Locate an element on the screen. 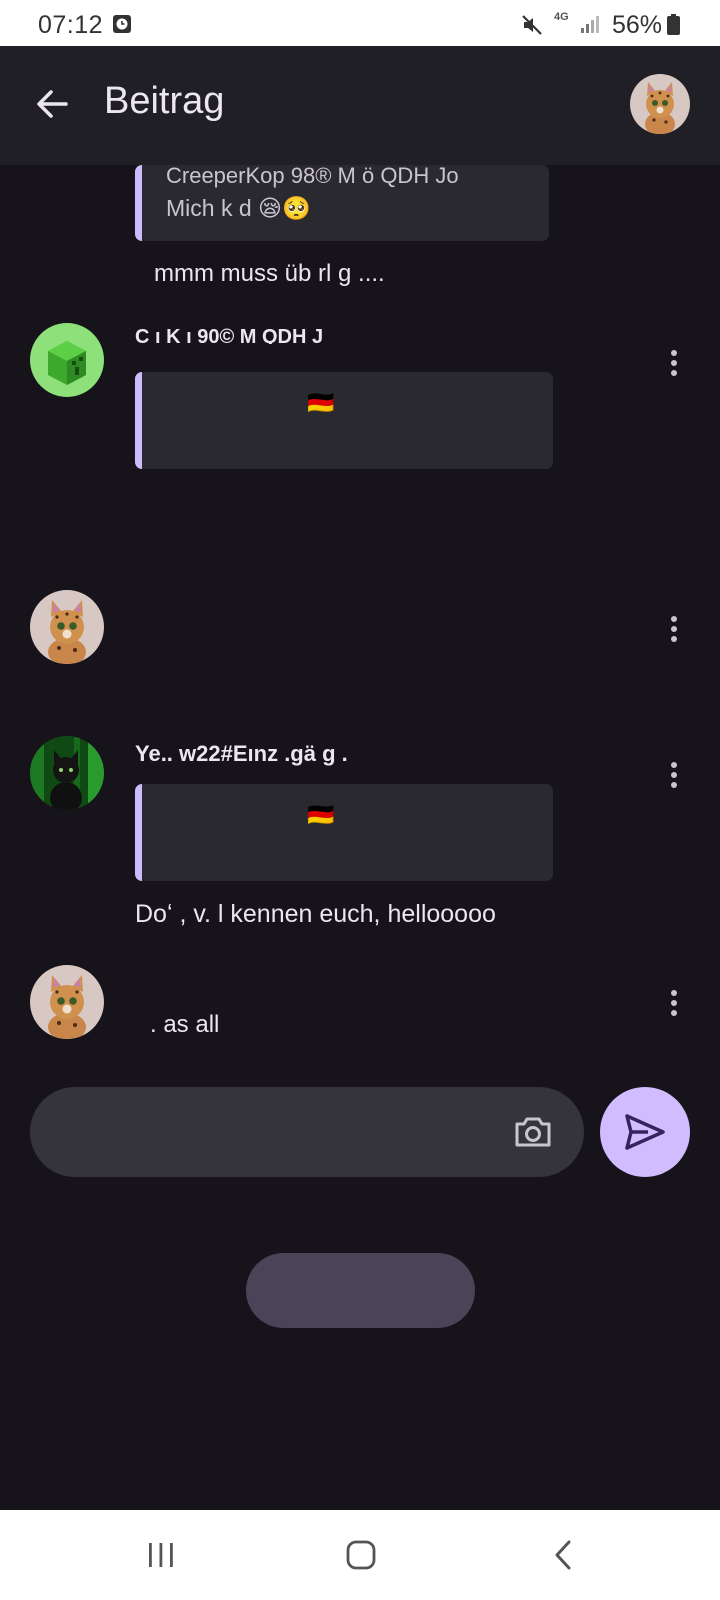  comment-input is located at coordinates (307, 1132).